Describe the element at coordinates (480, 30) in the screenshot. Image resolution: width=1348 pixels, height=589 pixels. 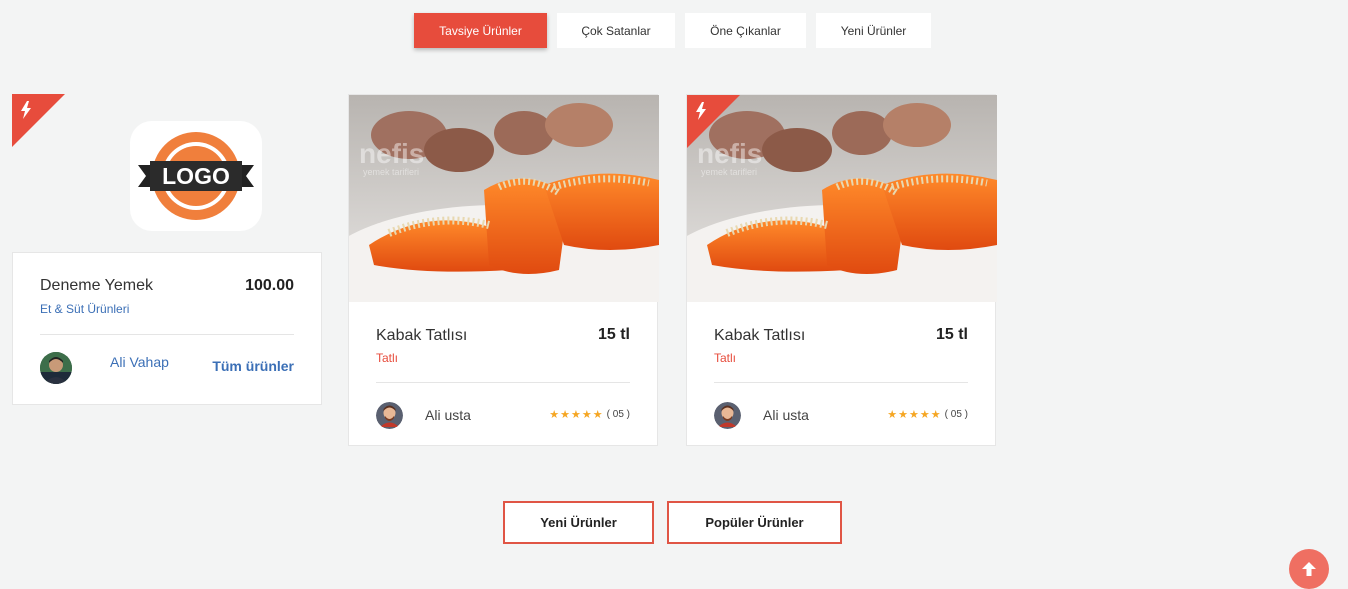
I see `tab-tavsiye-urunler: Tavsiye Ürünler` at that location.